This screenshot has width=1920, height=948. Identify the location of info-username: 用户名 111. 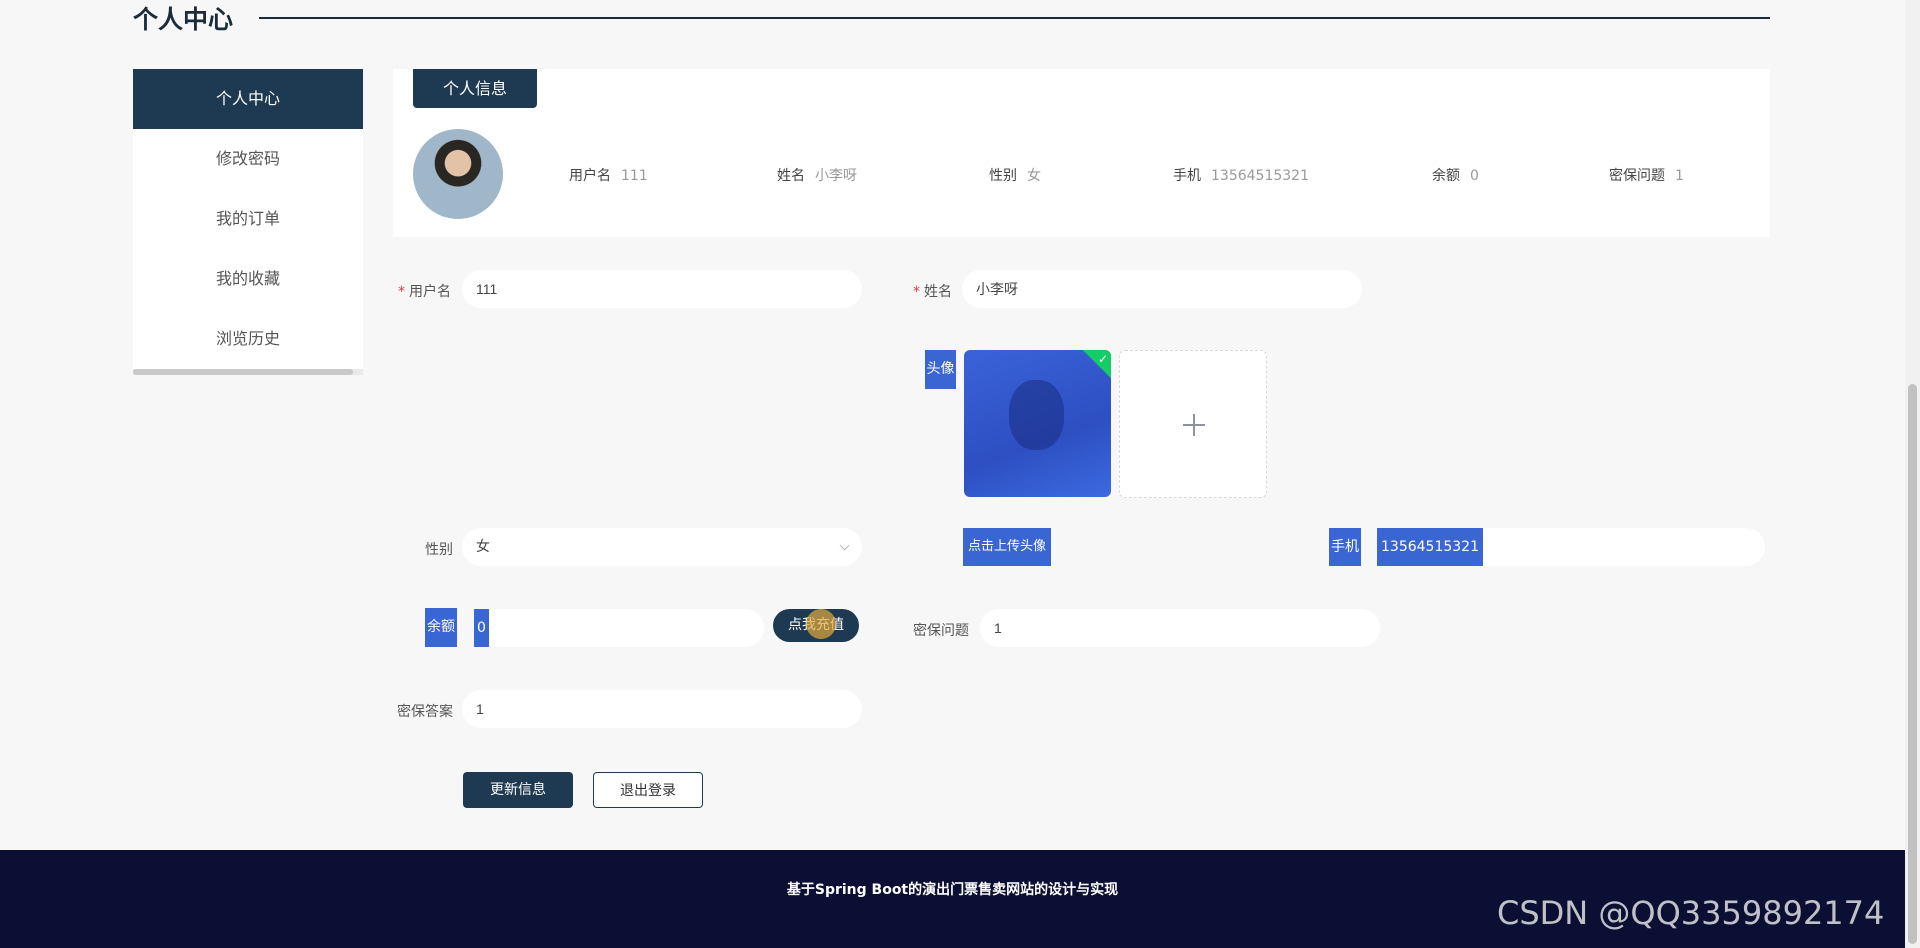
(608, 175).